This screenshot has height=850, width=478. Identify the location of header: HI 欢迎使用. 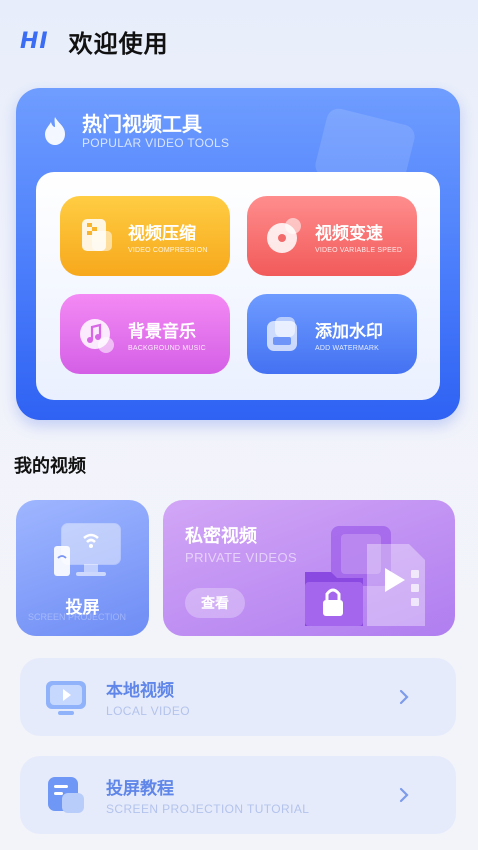
(94, 41).